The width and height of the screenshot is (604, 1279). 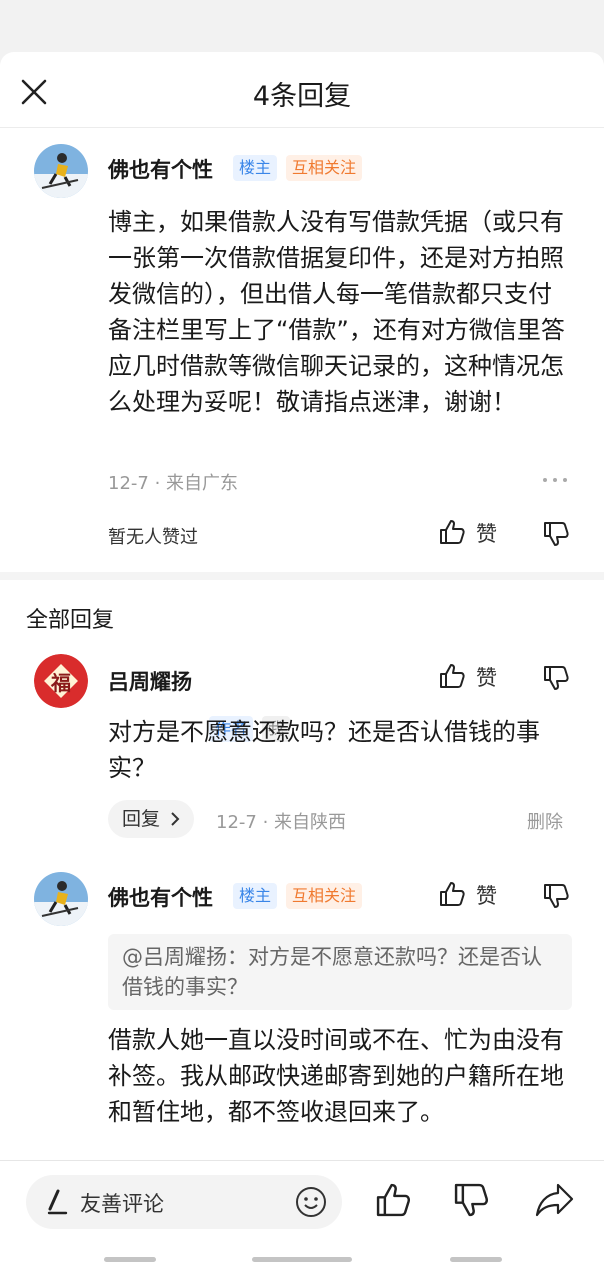 What do you see at coordinates (302, 576) in the screenshot?
I see `section-divider` at bounding box center [302, 576].